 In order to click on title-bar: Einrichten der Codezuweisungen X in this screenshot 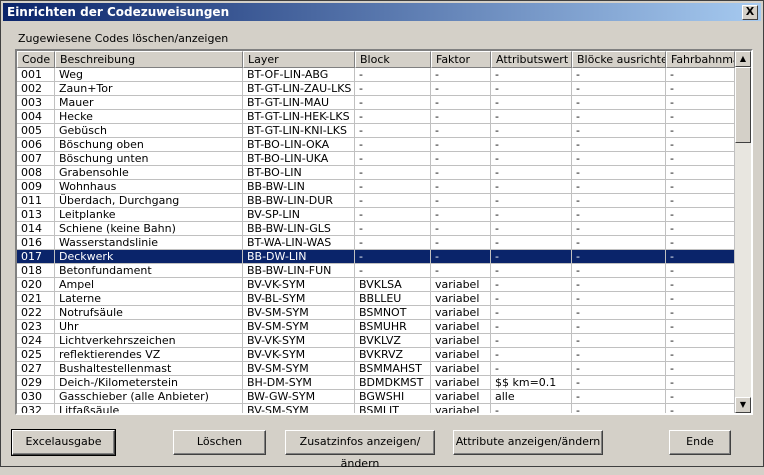, I will do `click(382, 12)`.